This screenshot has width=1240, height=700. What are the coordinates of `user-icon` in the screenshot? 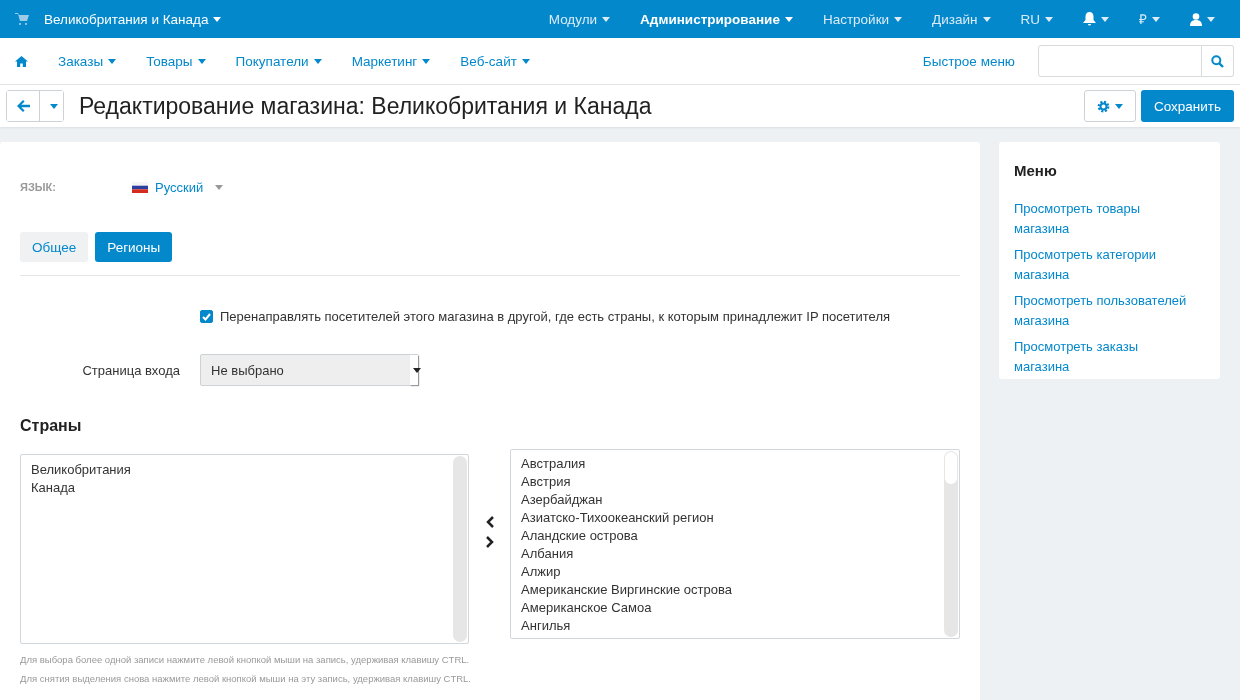 It's located at (1196, 19).